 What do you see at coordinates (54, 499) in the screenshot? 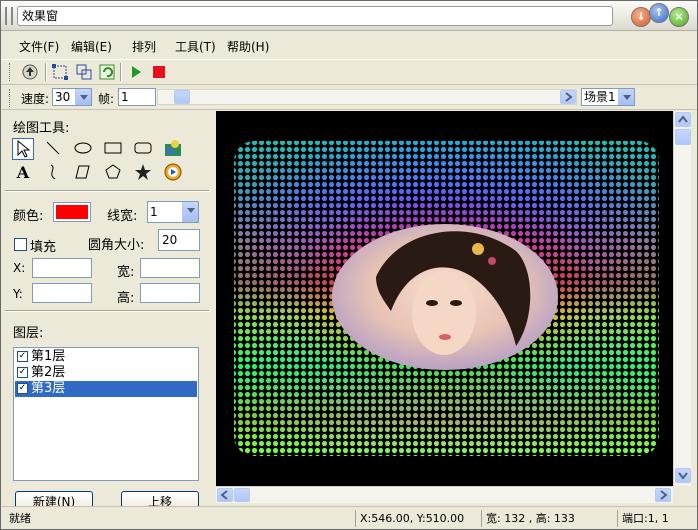
I see `new-layer-button: 新建(N)` at bounding box center [54, 499].